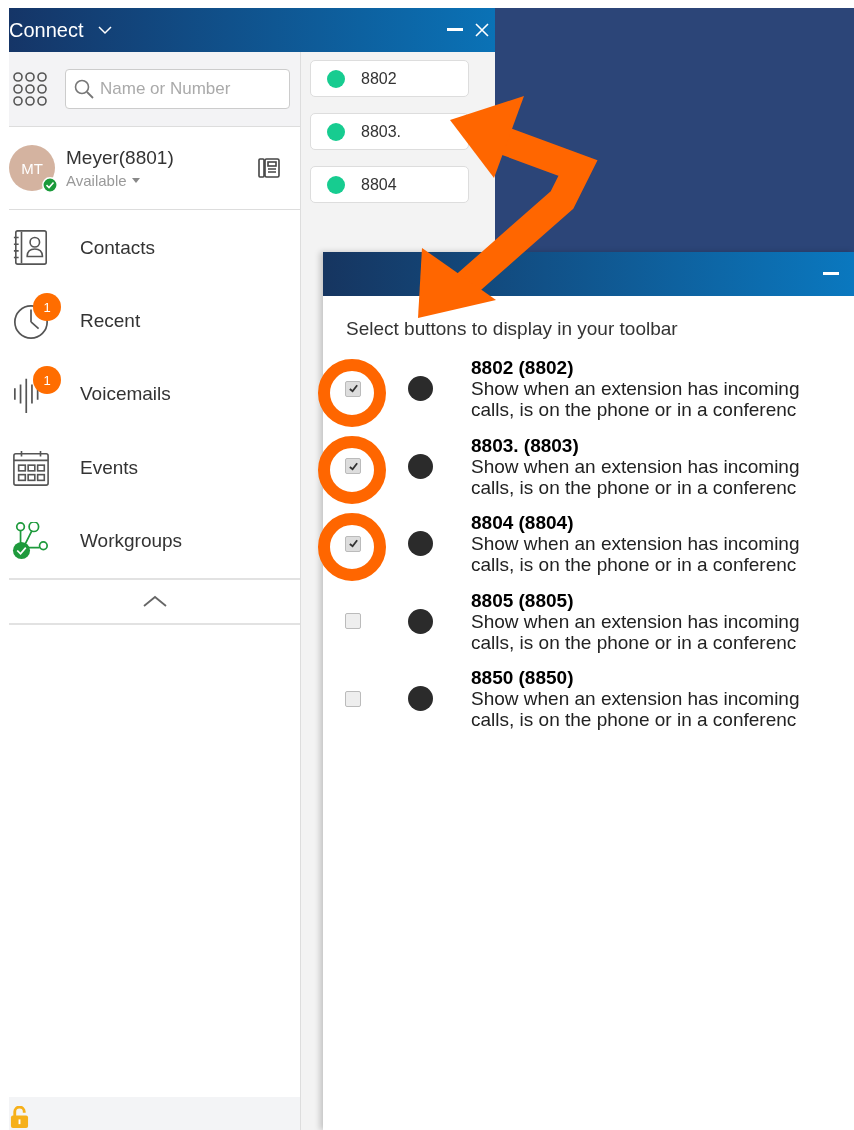  What do you see at coordinates (154, 248) in the screenshot?
I see `nav-item: Contacts` at bounding box center [154, 248].